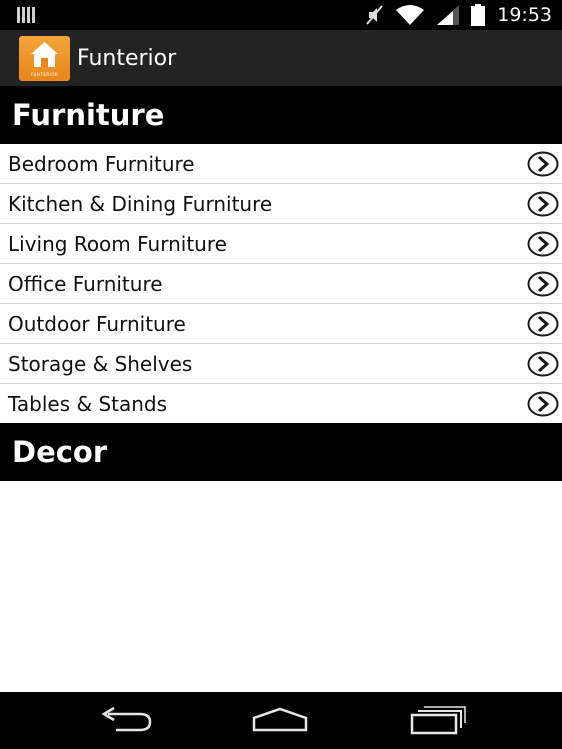 The width and height of the screenshot is (562, 749). What do you see at coordinates (281, 404) in the screenshot?
I see `list-item-tables-stands: Tables & Stands` at bounding box center [281, 404].